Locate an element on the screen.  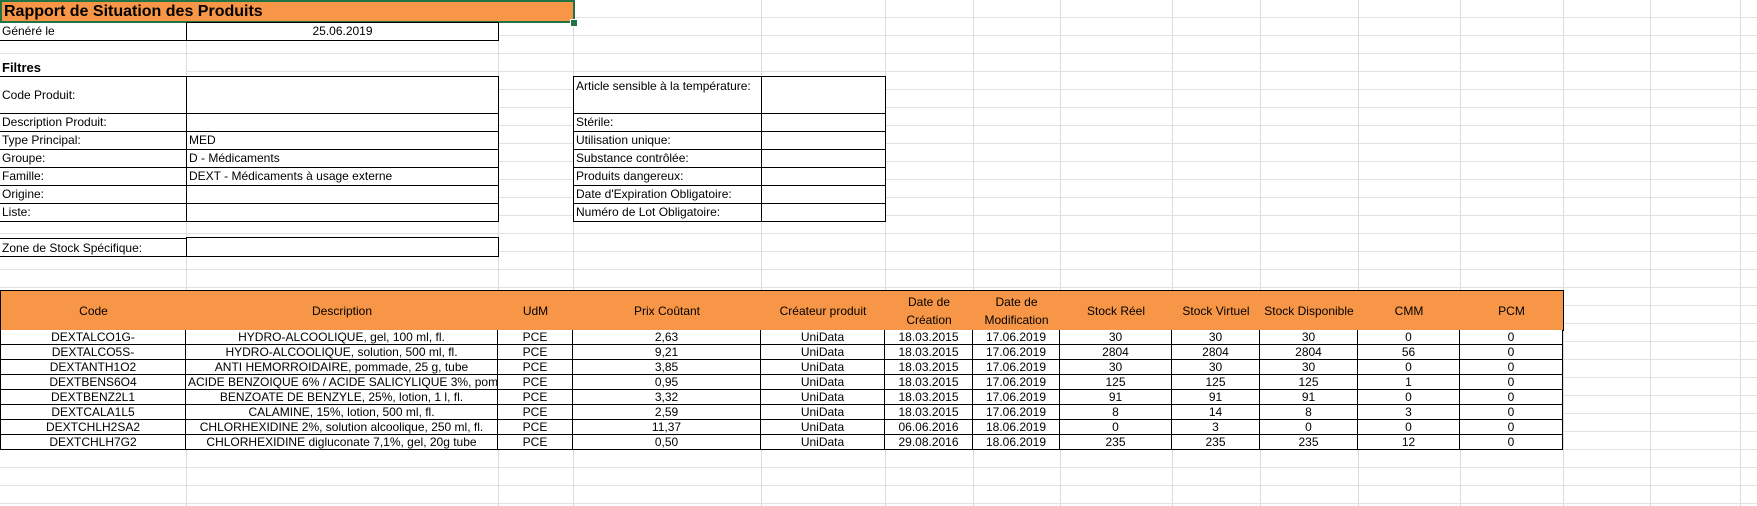
cell-stock-r-el: 30 is located at coordinates (1116, 367).